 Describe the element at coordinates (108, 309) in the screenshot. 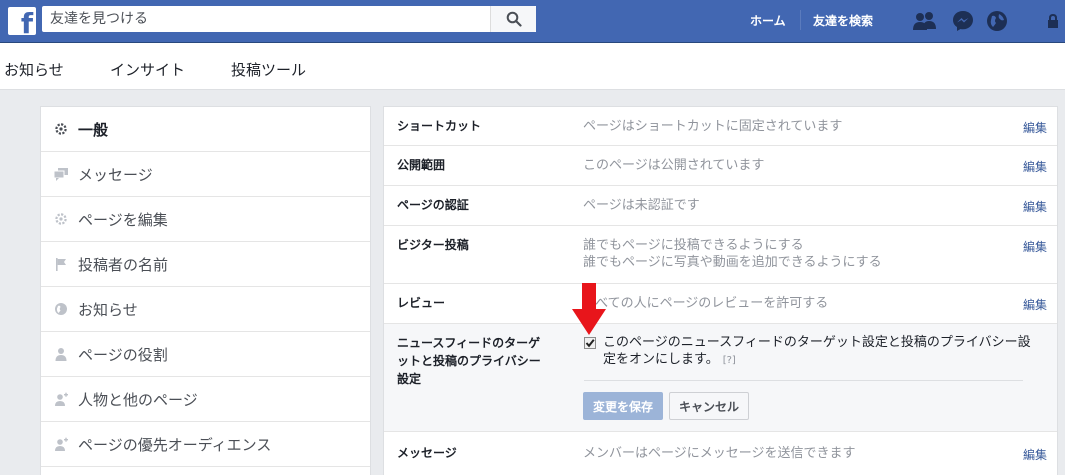

I see `sidebar-item-label: お知らせ` at that location.